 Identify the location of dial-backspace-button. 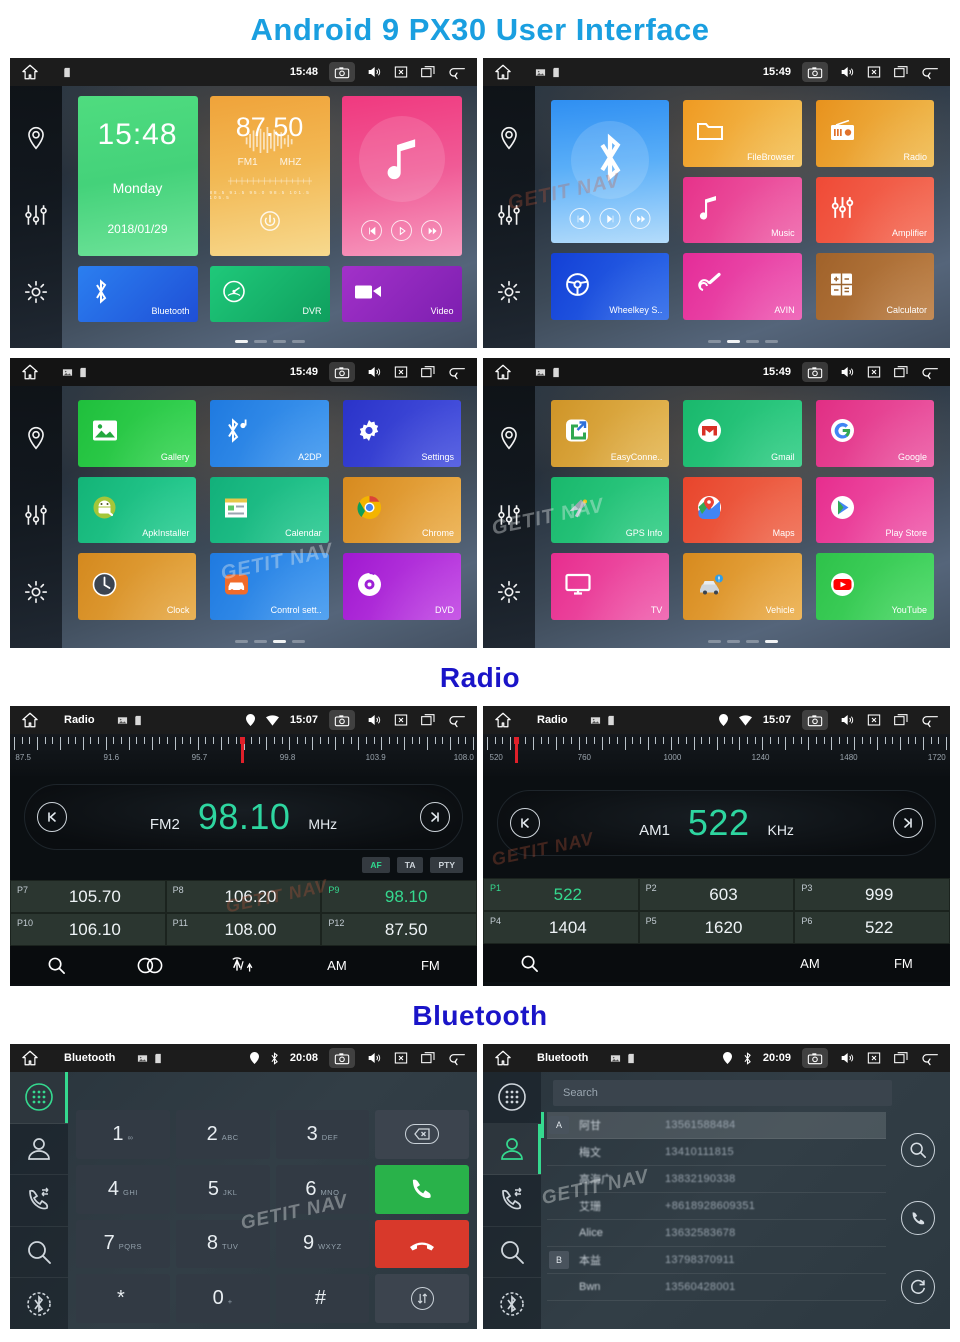
(422, 1134).